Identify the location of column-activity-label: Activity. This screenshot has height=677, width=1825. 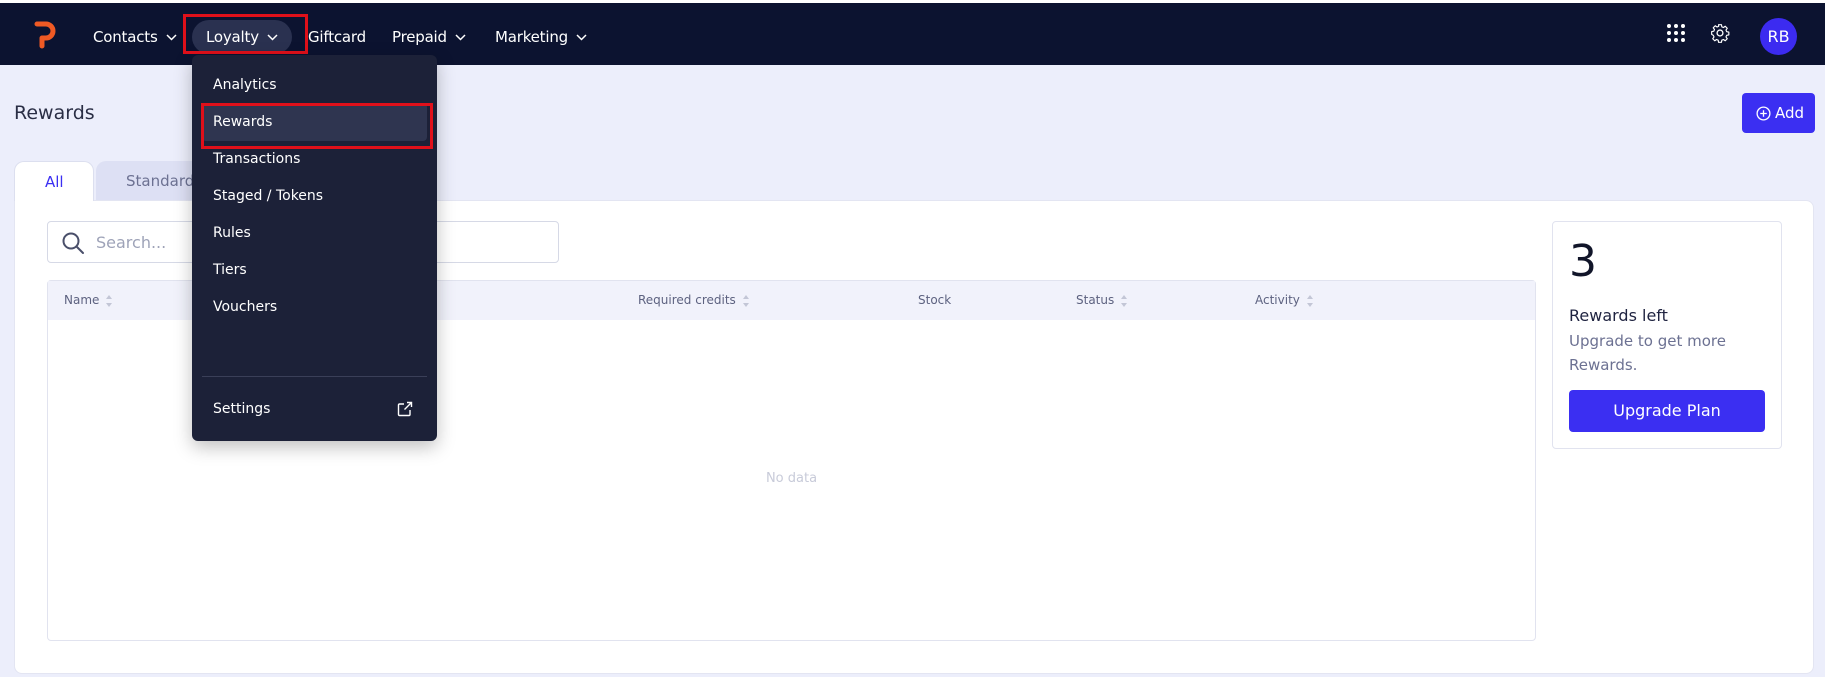
(1277, 300).